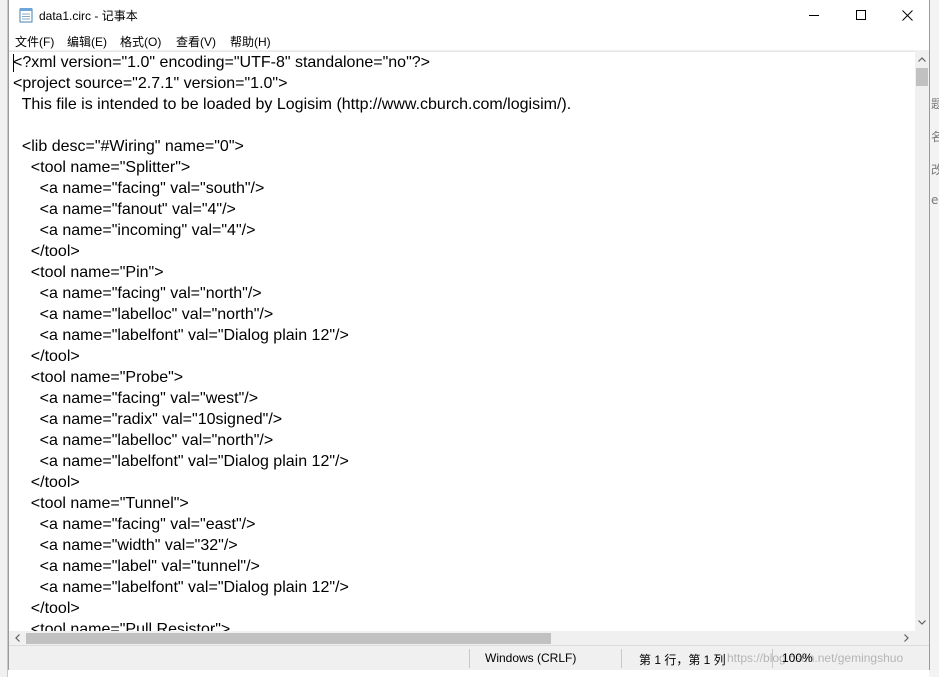  What do you see at coordinates (137, 293) in the screenshot?
I see `editor-line: <a name="facing" val="north"/>` at bounding box center [137, 293].